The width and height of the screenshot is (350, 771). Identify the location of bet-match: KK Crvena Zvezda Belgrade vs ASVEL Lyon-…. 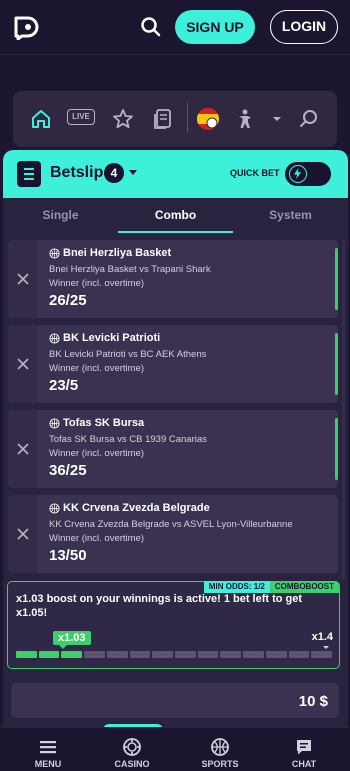
(171, 524).